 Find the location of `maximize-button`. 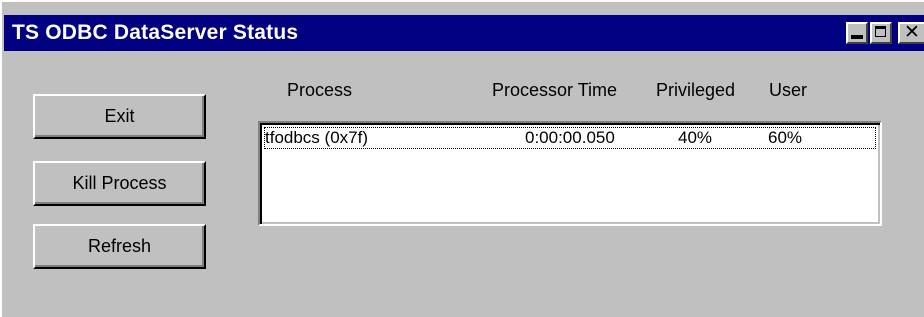

maximize-button is located at coordinates (881, 33).